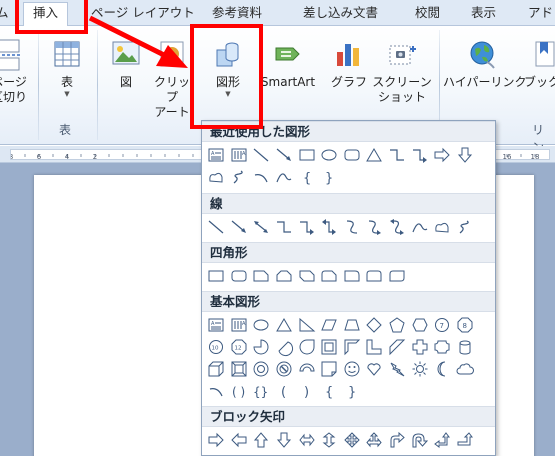 Image resolution: width=555 pixels, height=456 pixels. What do you see at coordinates (306, 391) in the screenshot?
I see `right-bracket-shape-icon: )` at bounding box center [306, 391].